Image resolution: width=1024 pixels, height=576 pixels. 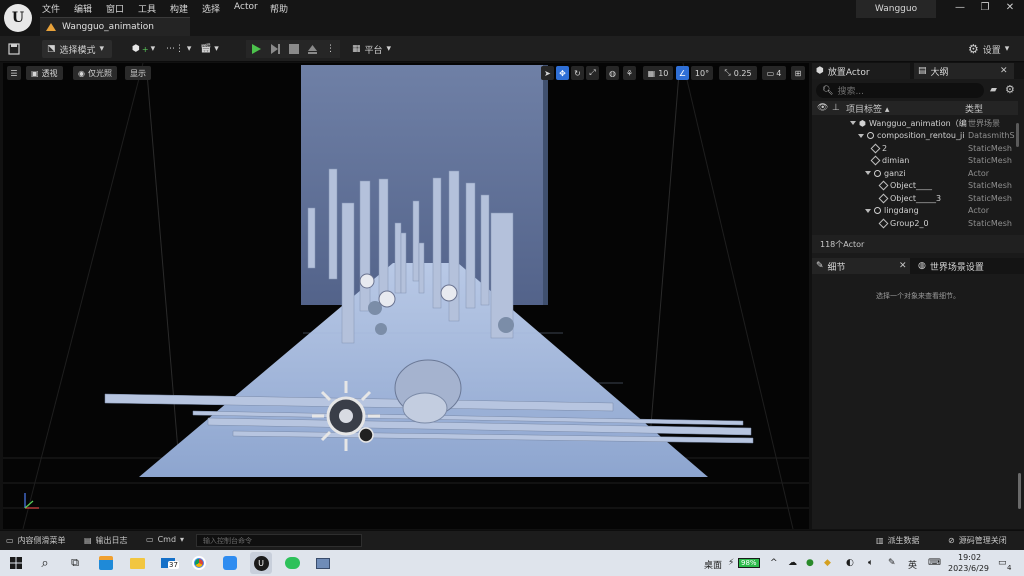 What do you see at coordinates (798, 73) in the screenshot?
I see `viewport-layout-icon: ⊞` at bounding box center [798, 73].